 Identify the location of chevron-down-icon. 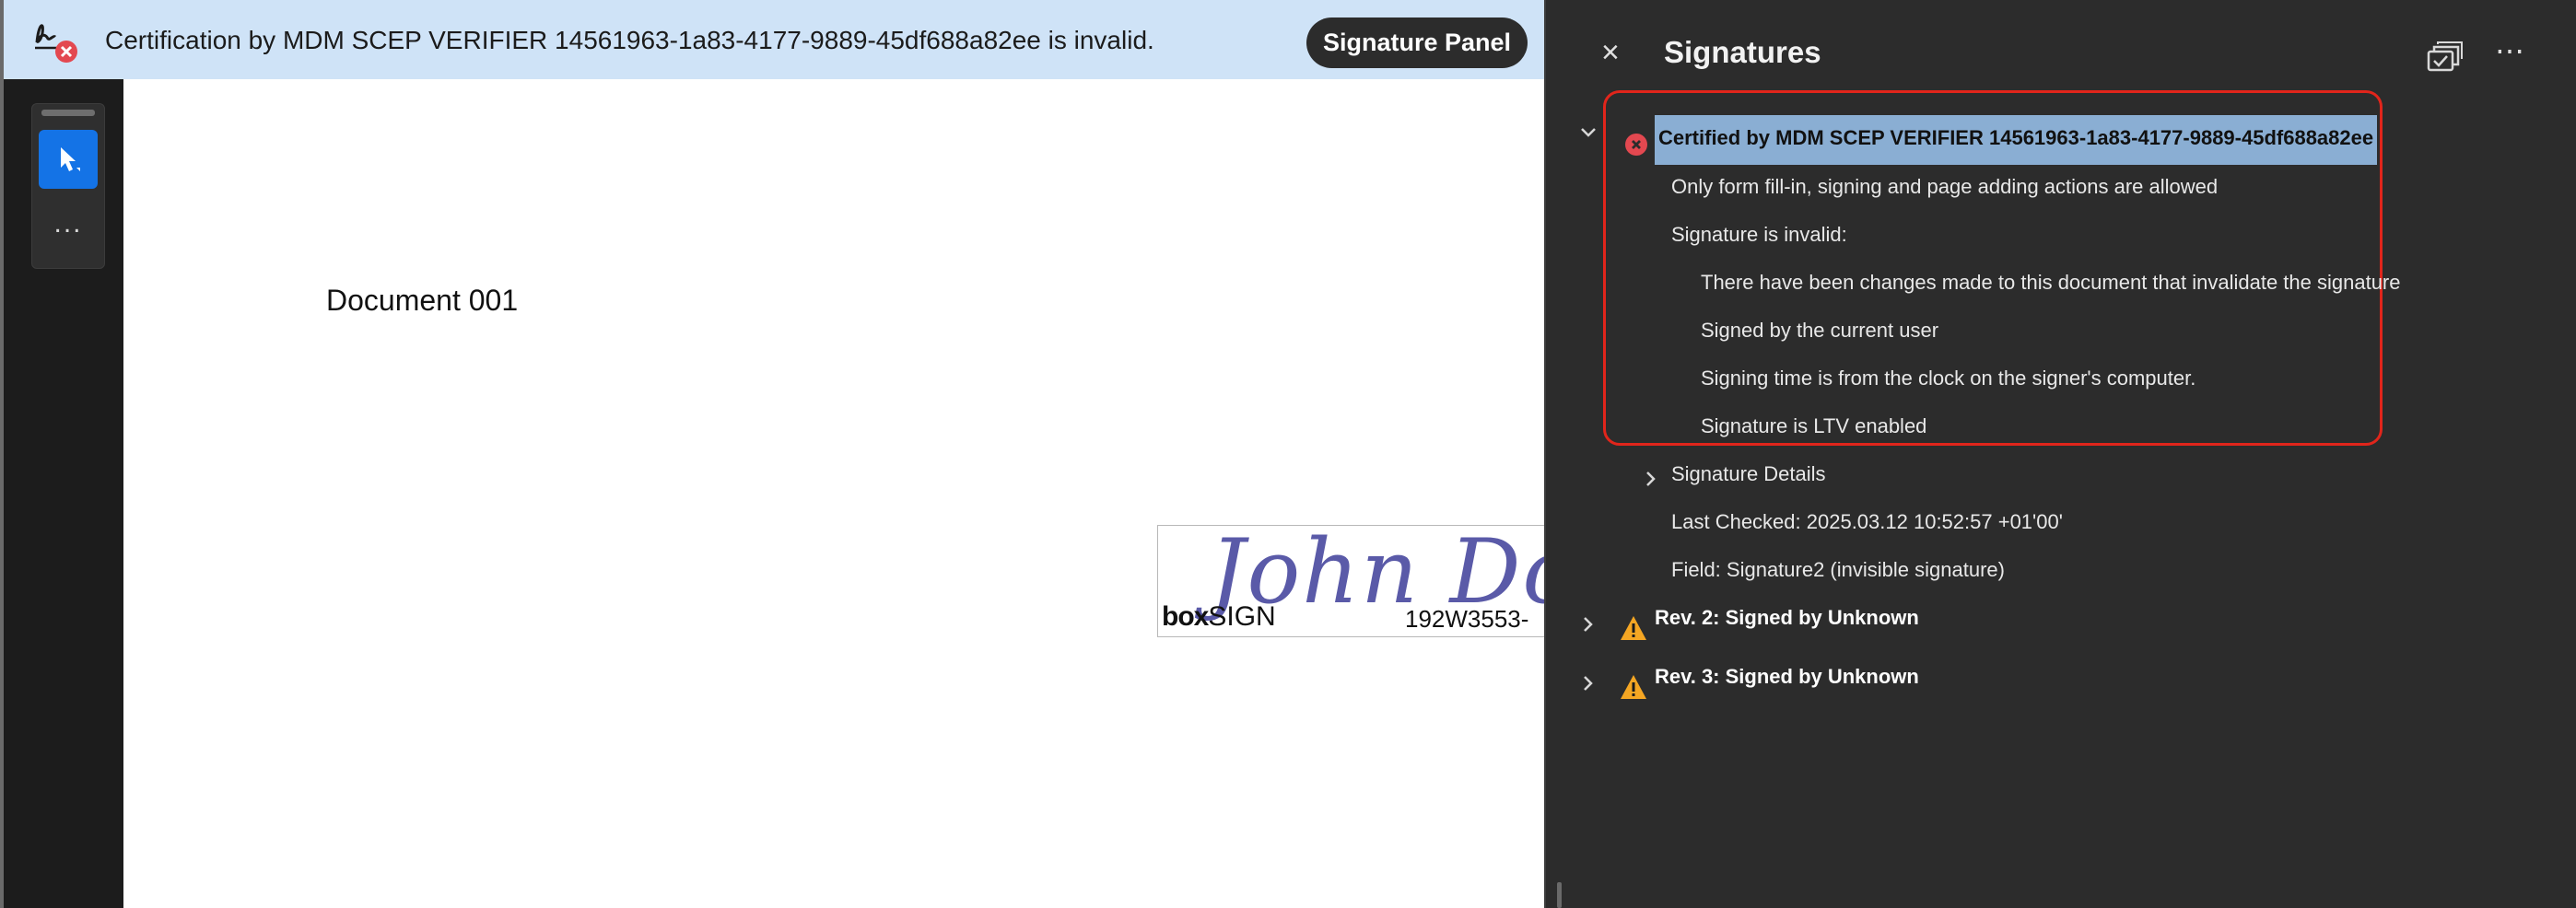
(1588, 132).